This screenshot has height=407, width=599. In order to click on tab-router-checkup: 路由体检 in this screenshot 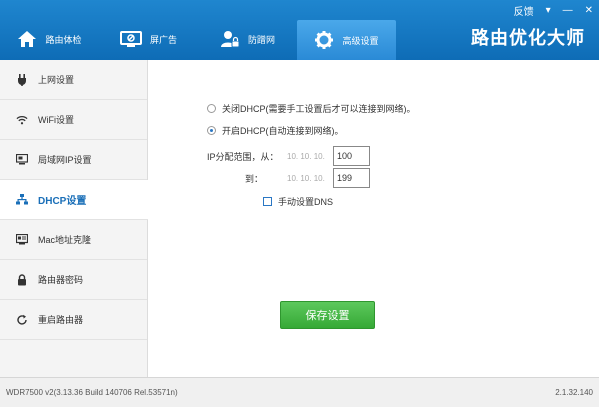, I will do `click(49, 39)`.